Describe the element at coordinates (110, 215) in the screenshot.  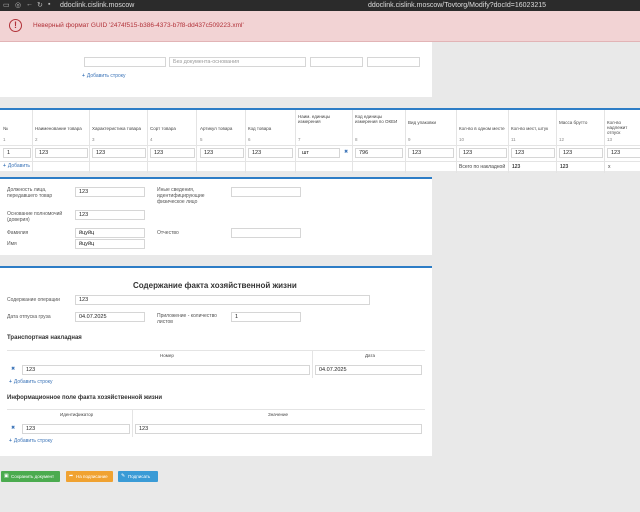
I see `authority-input: 123` at that location.